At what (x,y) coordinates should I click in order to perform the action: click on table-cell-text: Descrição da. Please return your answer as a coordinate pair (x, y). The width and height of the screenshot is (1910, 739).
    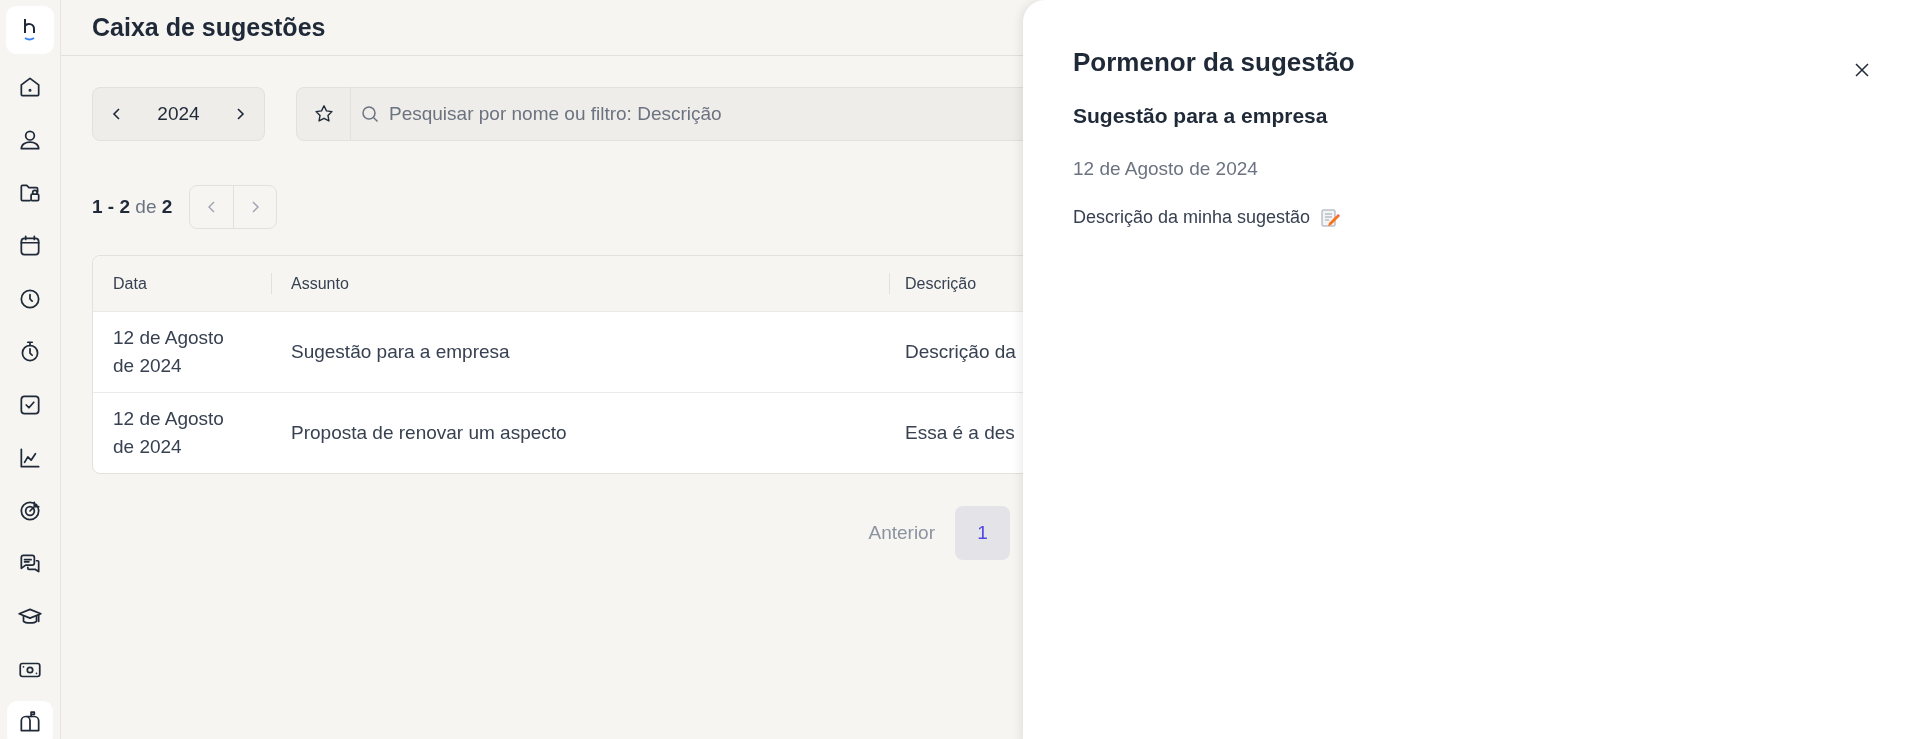
    Looking at the image, I should click on (960, 352).